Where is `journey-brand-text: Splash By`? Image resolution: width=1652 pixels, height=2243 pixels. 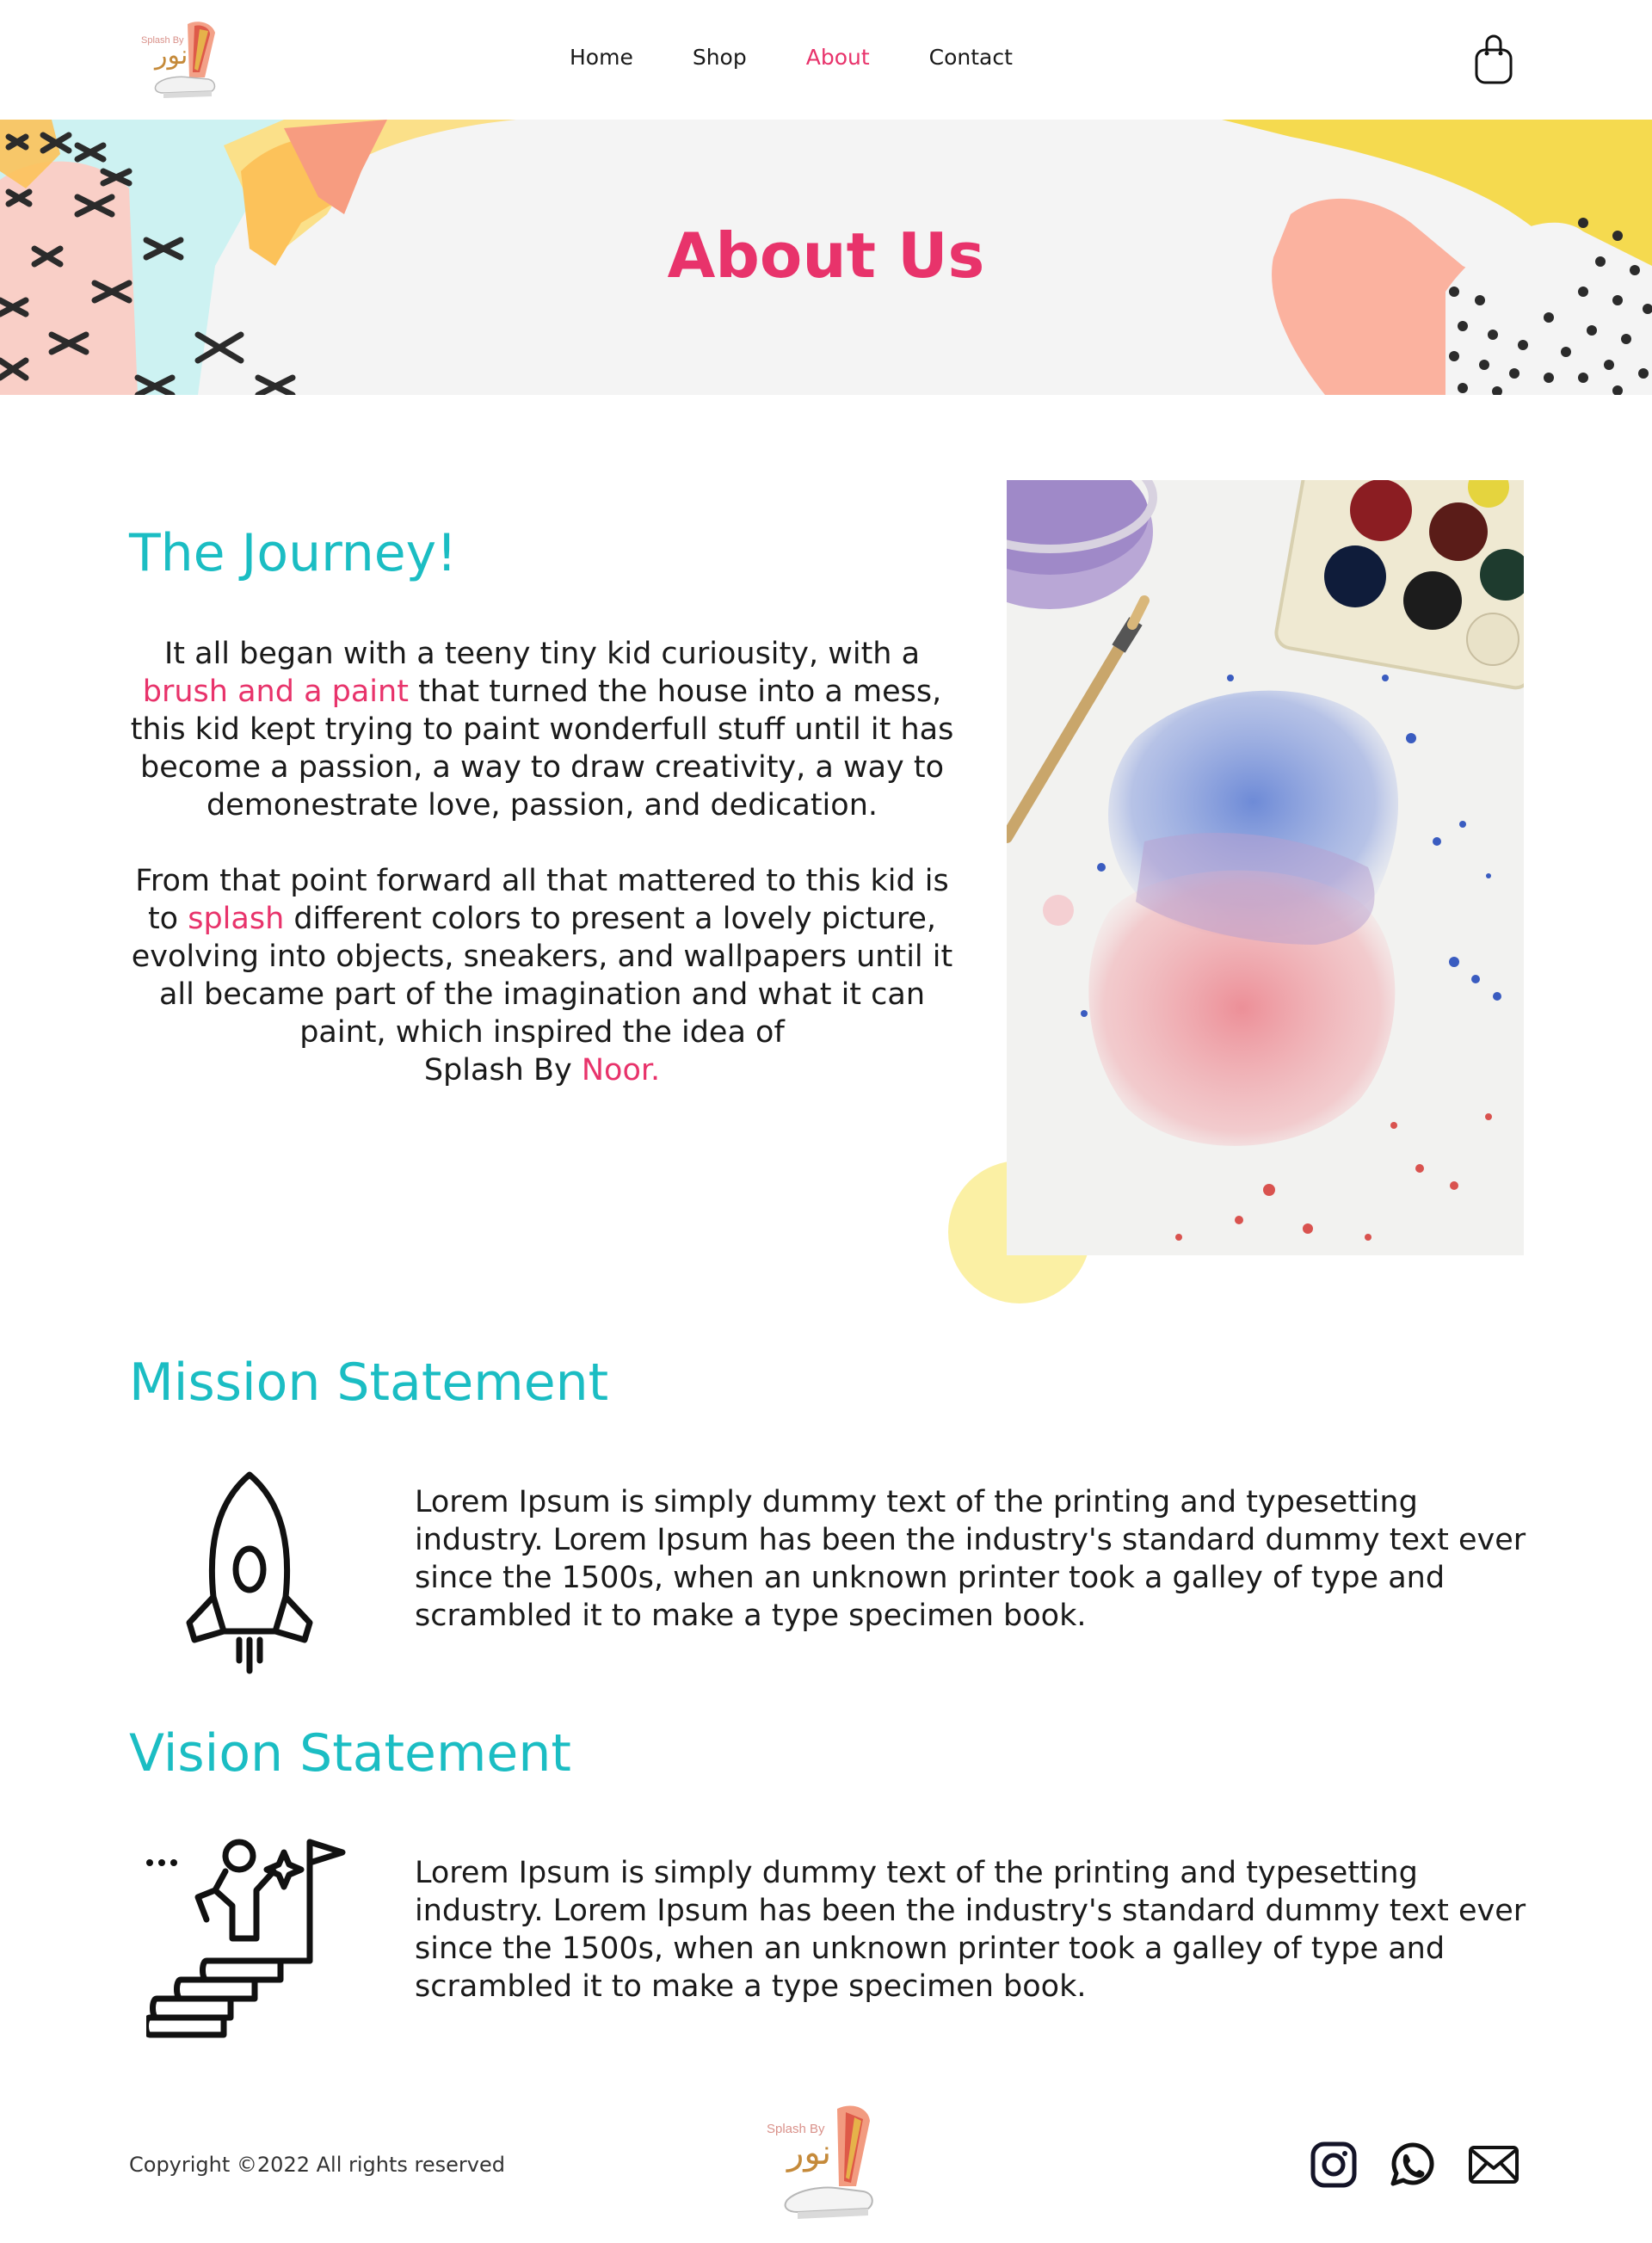 journey-brand-text: Splash By is located at coordinates (503, 1070).